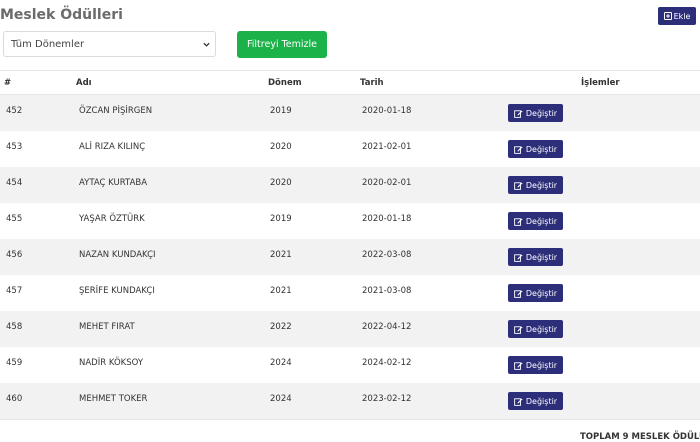 Image resolution: width=700 pixels, height=442 pixels. I want to click on total-count: TOPLAM 9 MESLEK ÖDÜLÜ, so click(640, 437).